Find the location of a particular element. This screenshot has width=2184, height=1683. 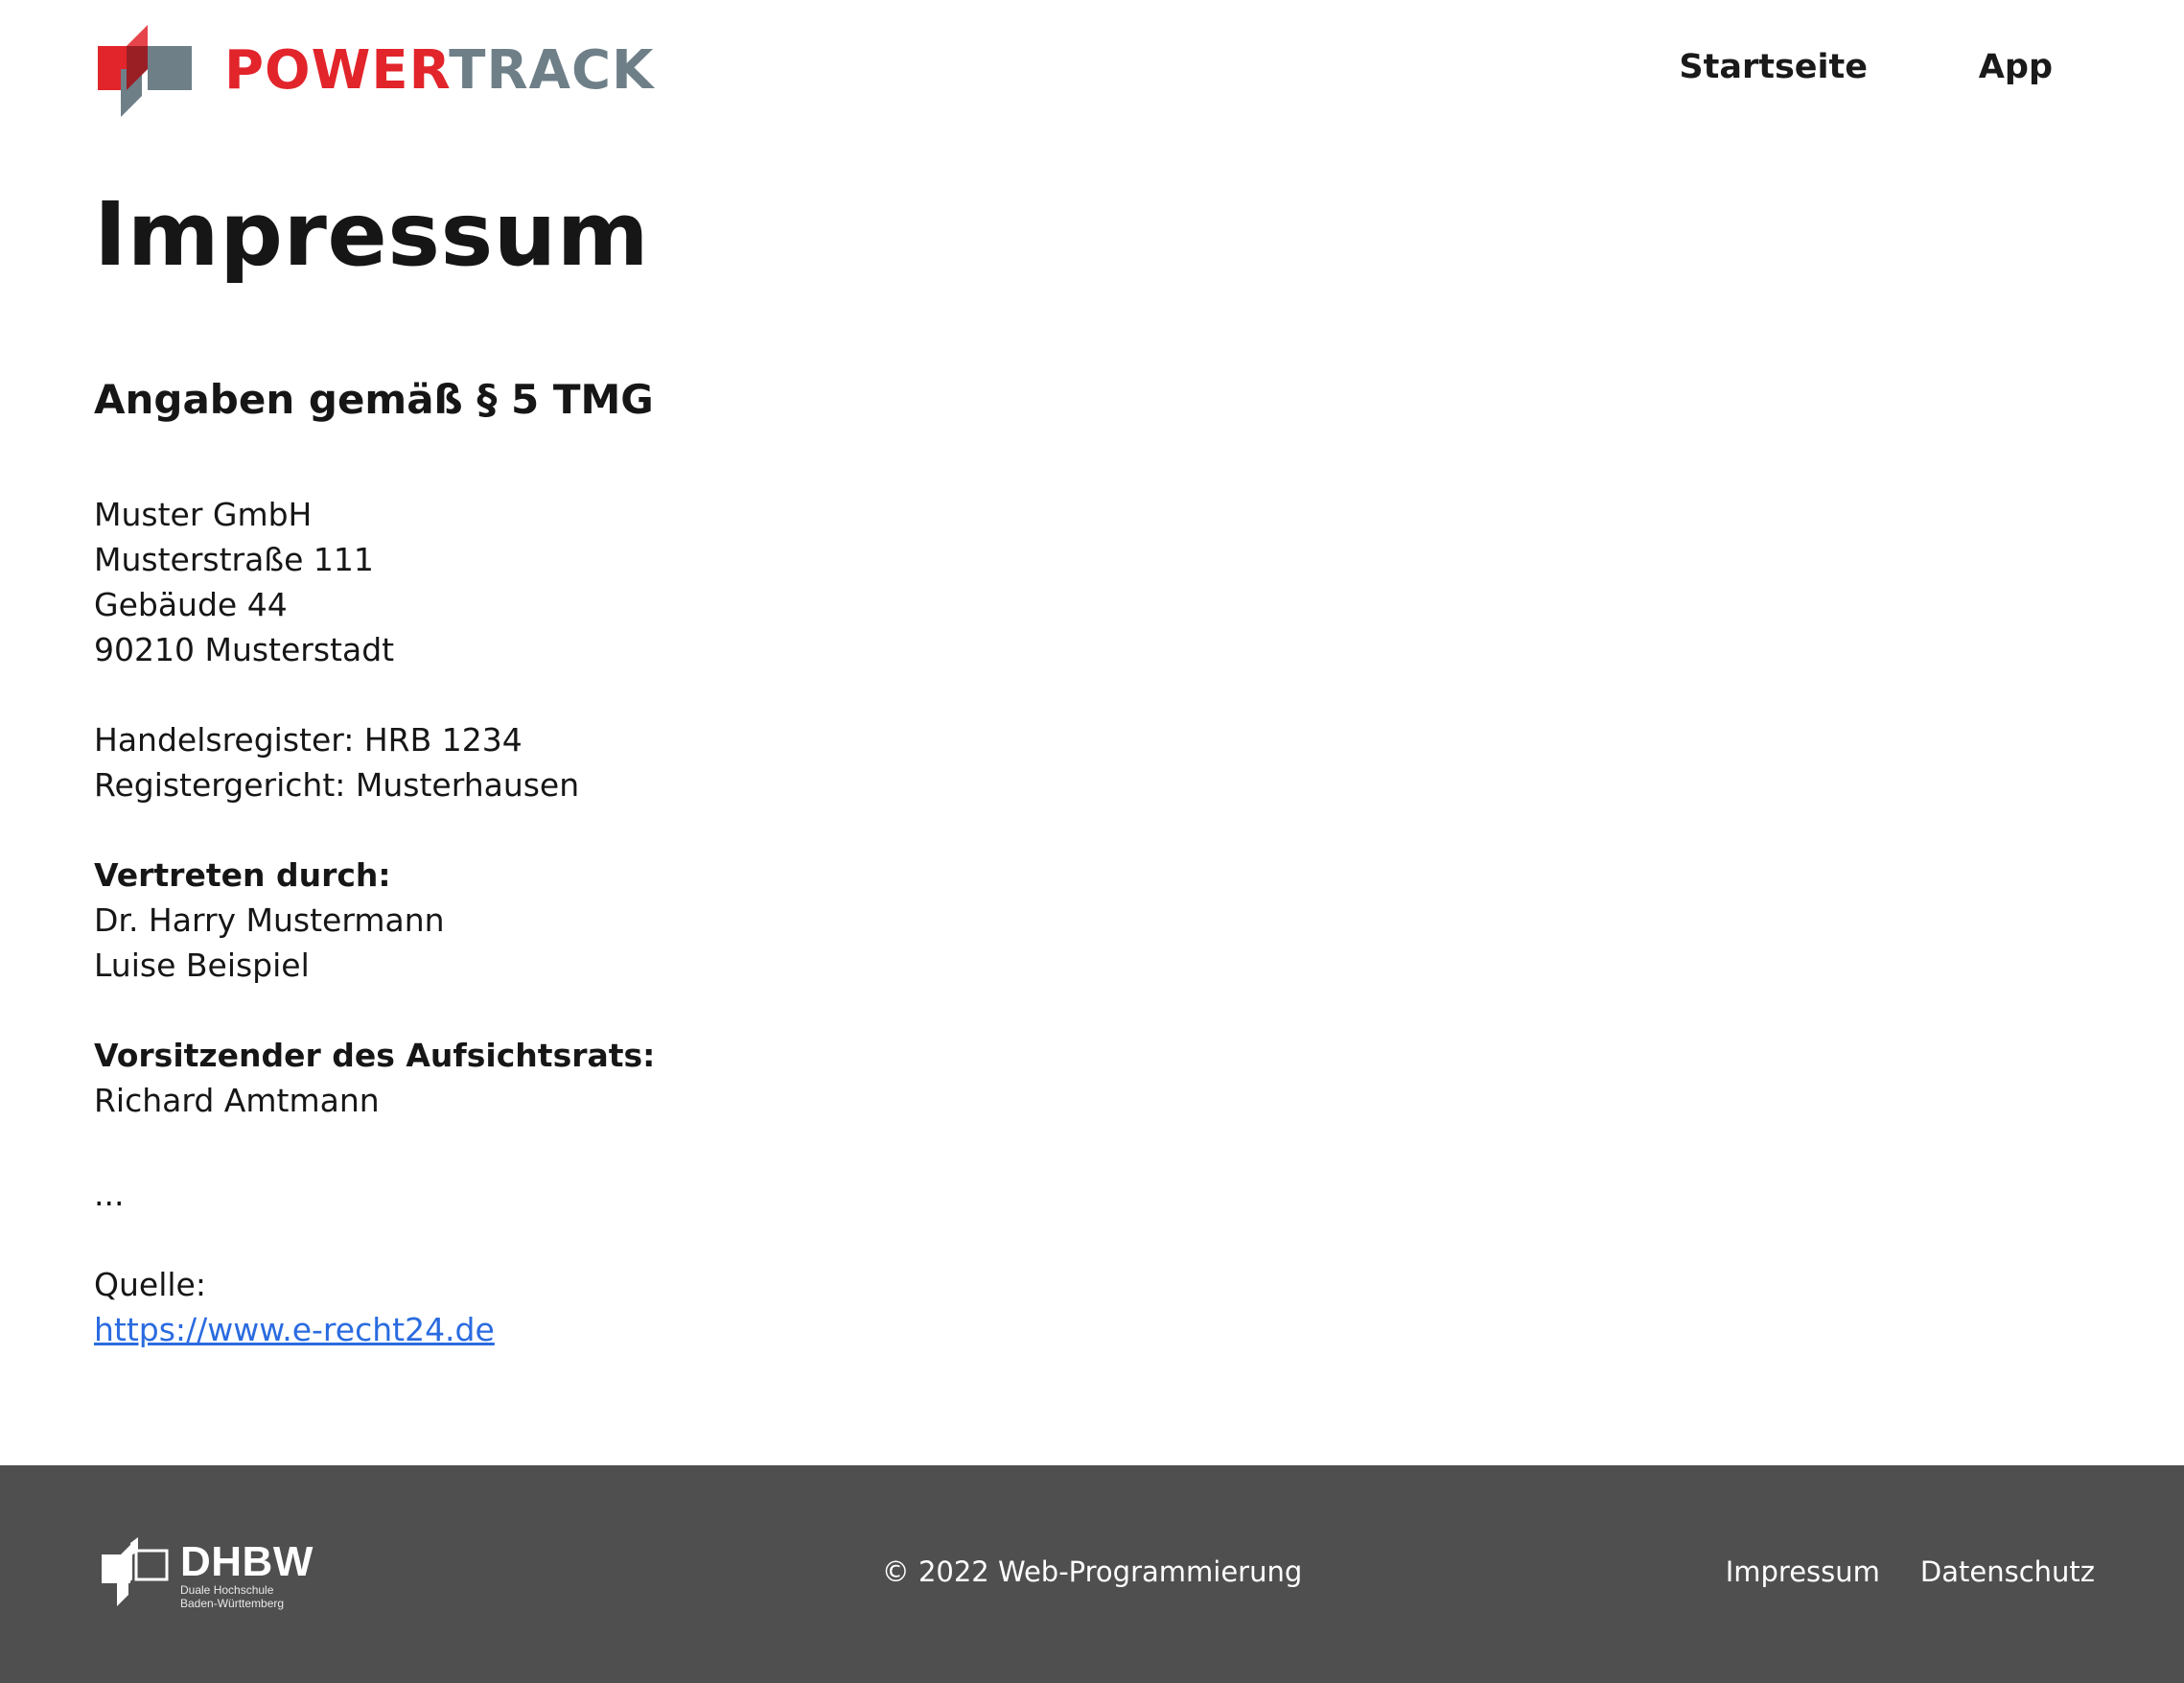

nav-link-startseite: Startseite is located at coordinates (1773, 67).